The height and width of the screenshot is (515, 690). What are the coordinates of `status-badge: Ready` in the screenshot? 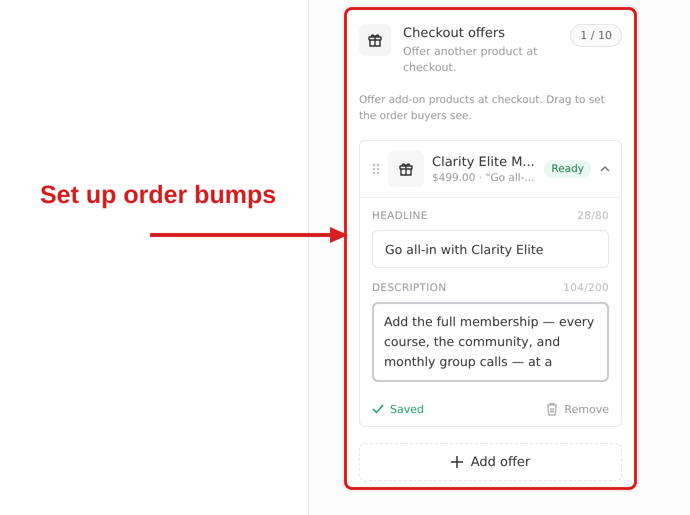 It's located at (567, 169).